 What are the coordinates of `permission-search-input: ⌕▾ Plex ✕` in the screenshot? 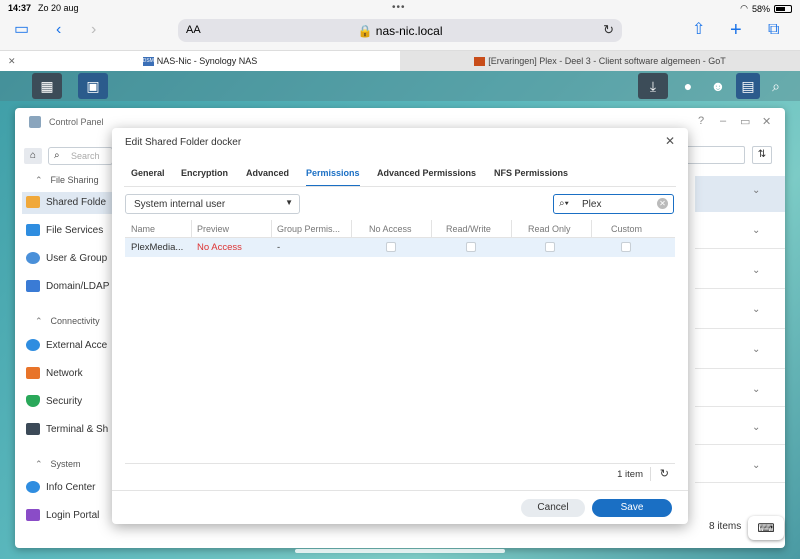 It's located at (613, 204).